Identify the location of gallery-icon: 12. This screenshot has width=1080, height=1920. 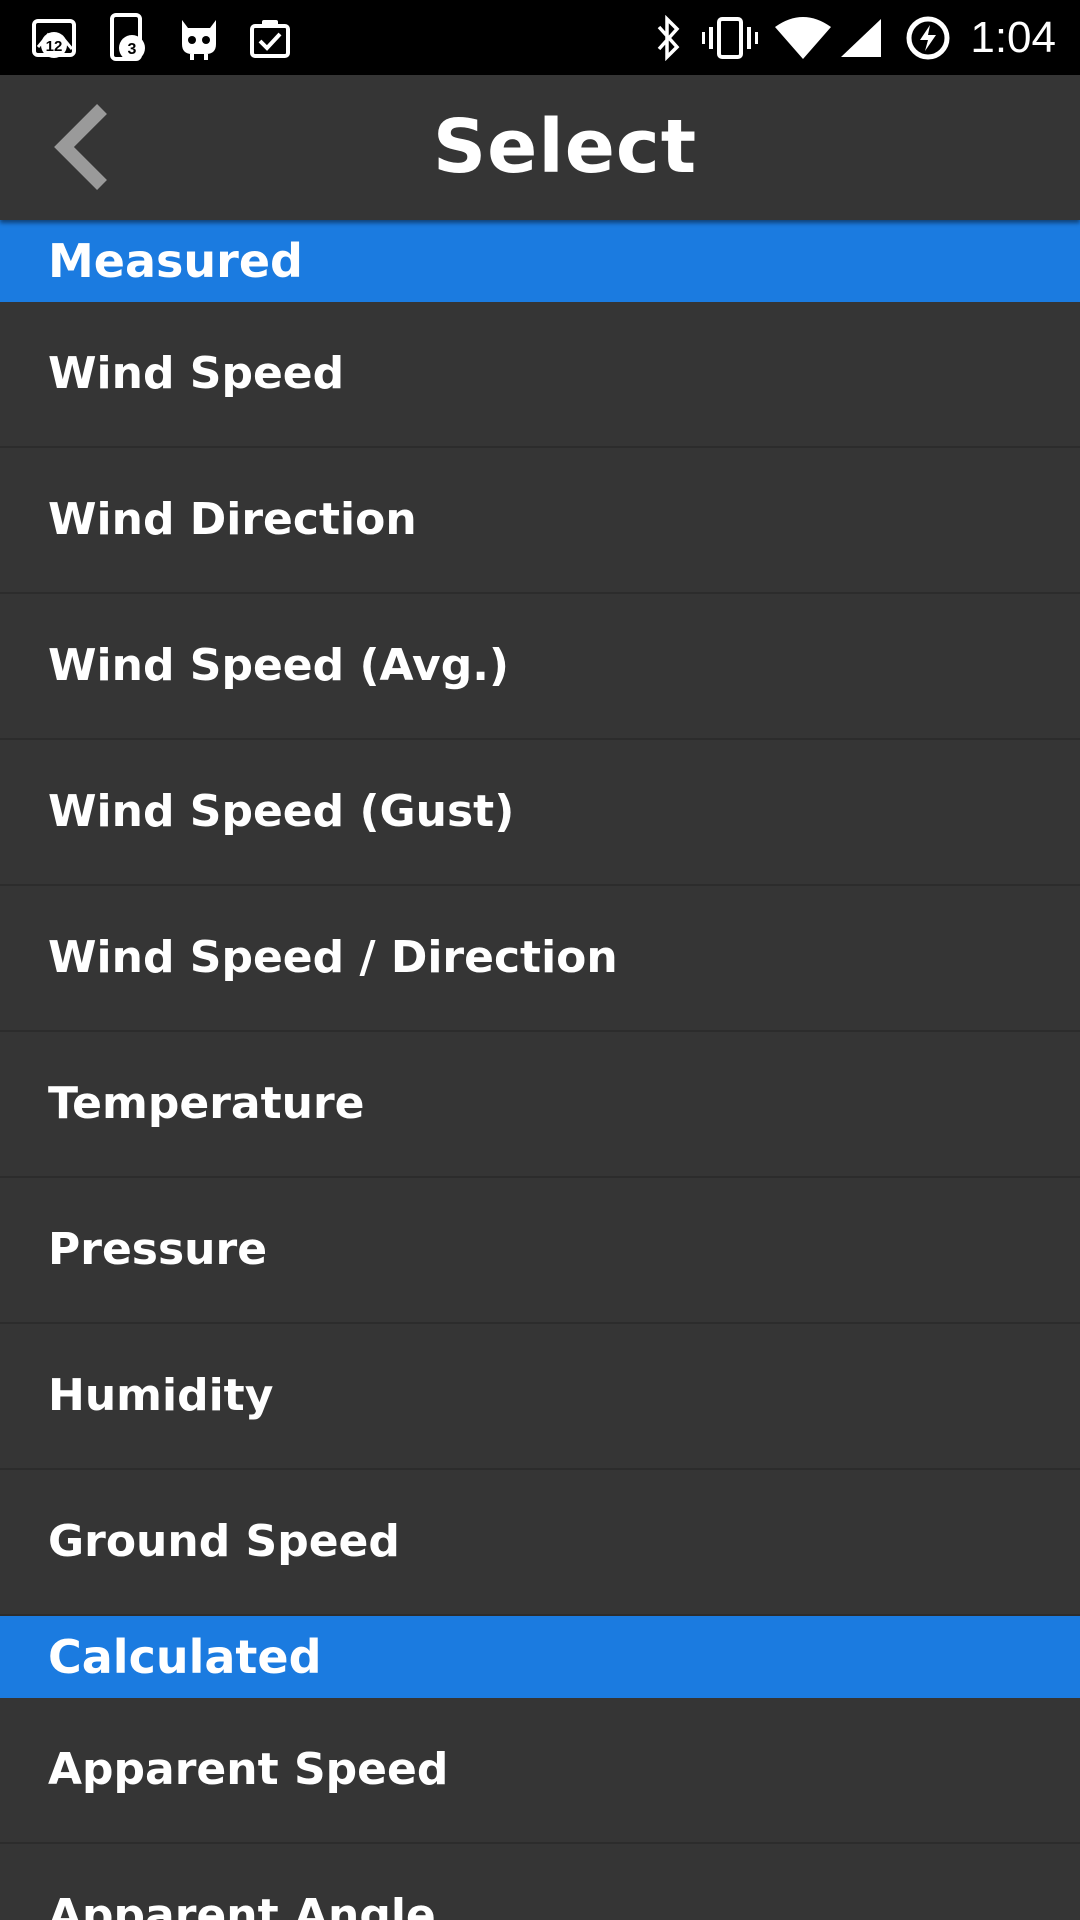
(55, 37).